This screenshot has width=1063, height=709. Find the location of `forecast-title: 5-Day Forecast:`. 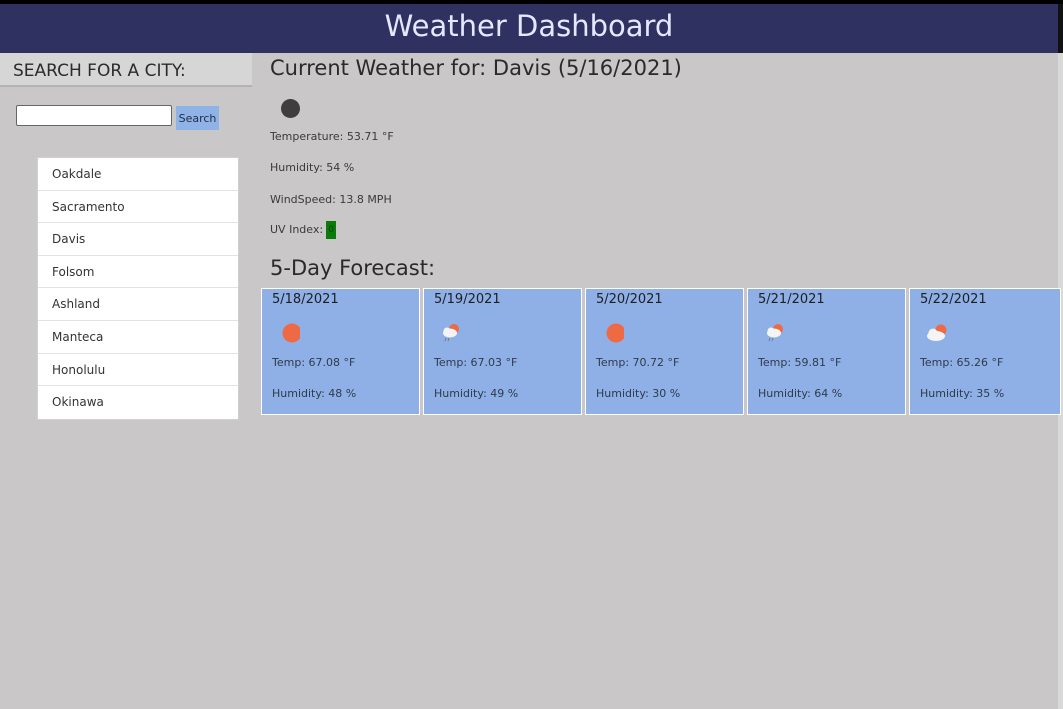

forecast-title: 5-Day Forecast: is located at coordinates (353, 268).